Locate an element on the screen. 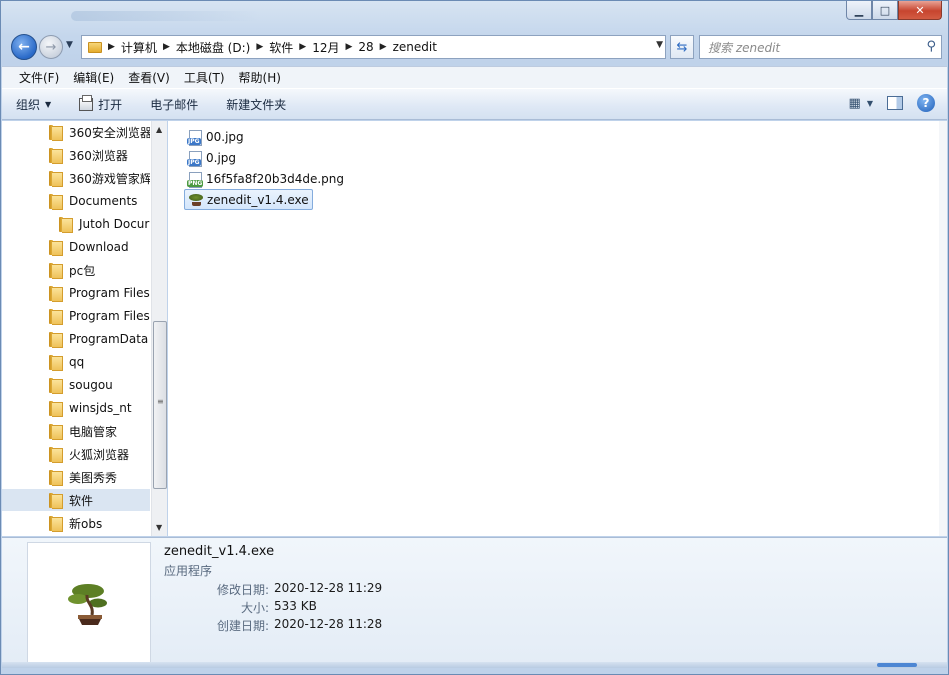  refresh-icon: ⇆ is located at coordinates (682, 47).